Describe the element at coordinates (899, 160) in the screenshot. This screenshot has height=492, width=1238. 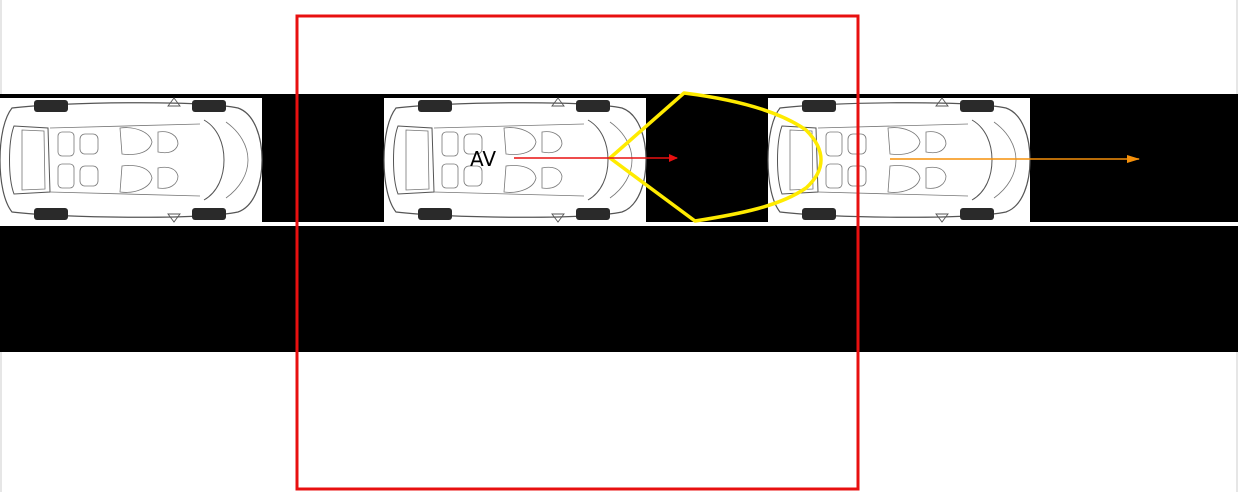
I see `lead-car` at that location.